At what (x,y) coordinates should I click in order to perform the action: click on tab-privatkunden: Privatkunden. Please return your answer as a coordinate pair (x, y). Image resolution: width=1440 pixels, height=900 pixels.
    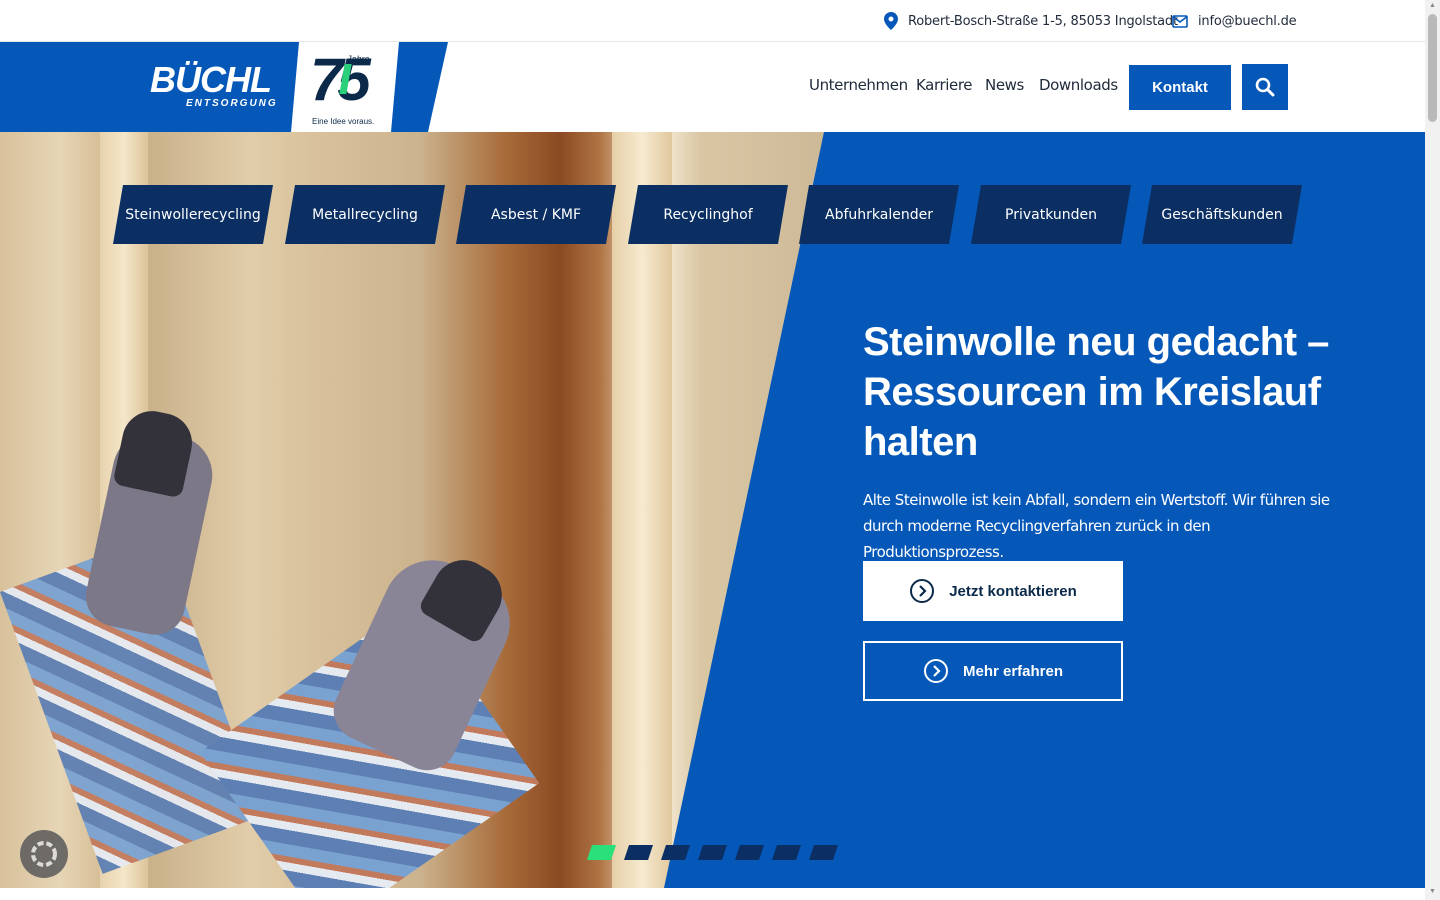
    Looking at the image, I should click on (1051, 214).